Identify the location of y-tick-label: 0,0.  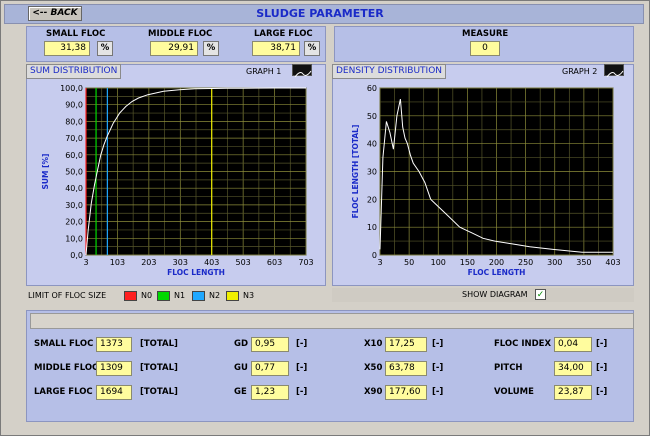
(76, 255).